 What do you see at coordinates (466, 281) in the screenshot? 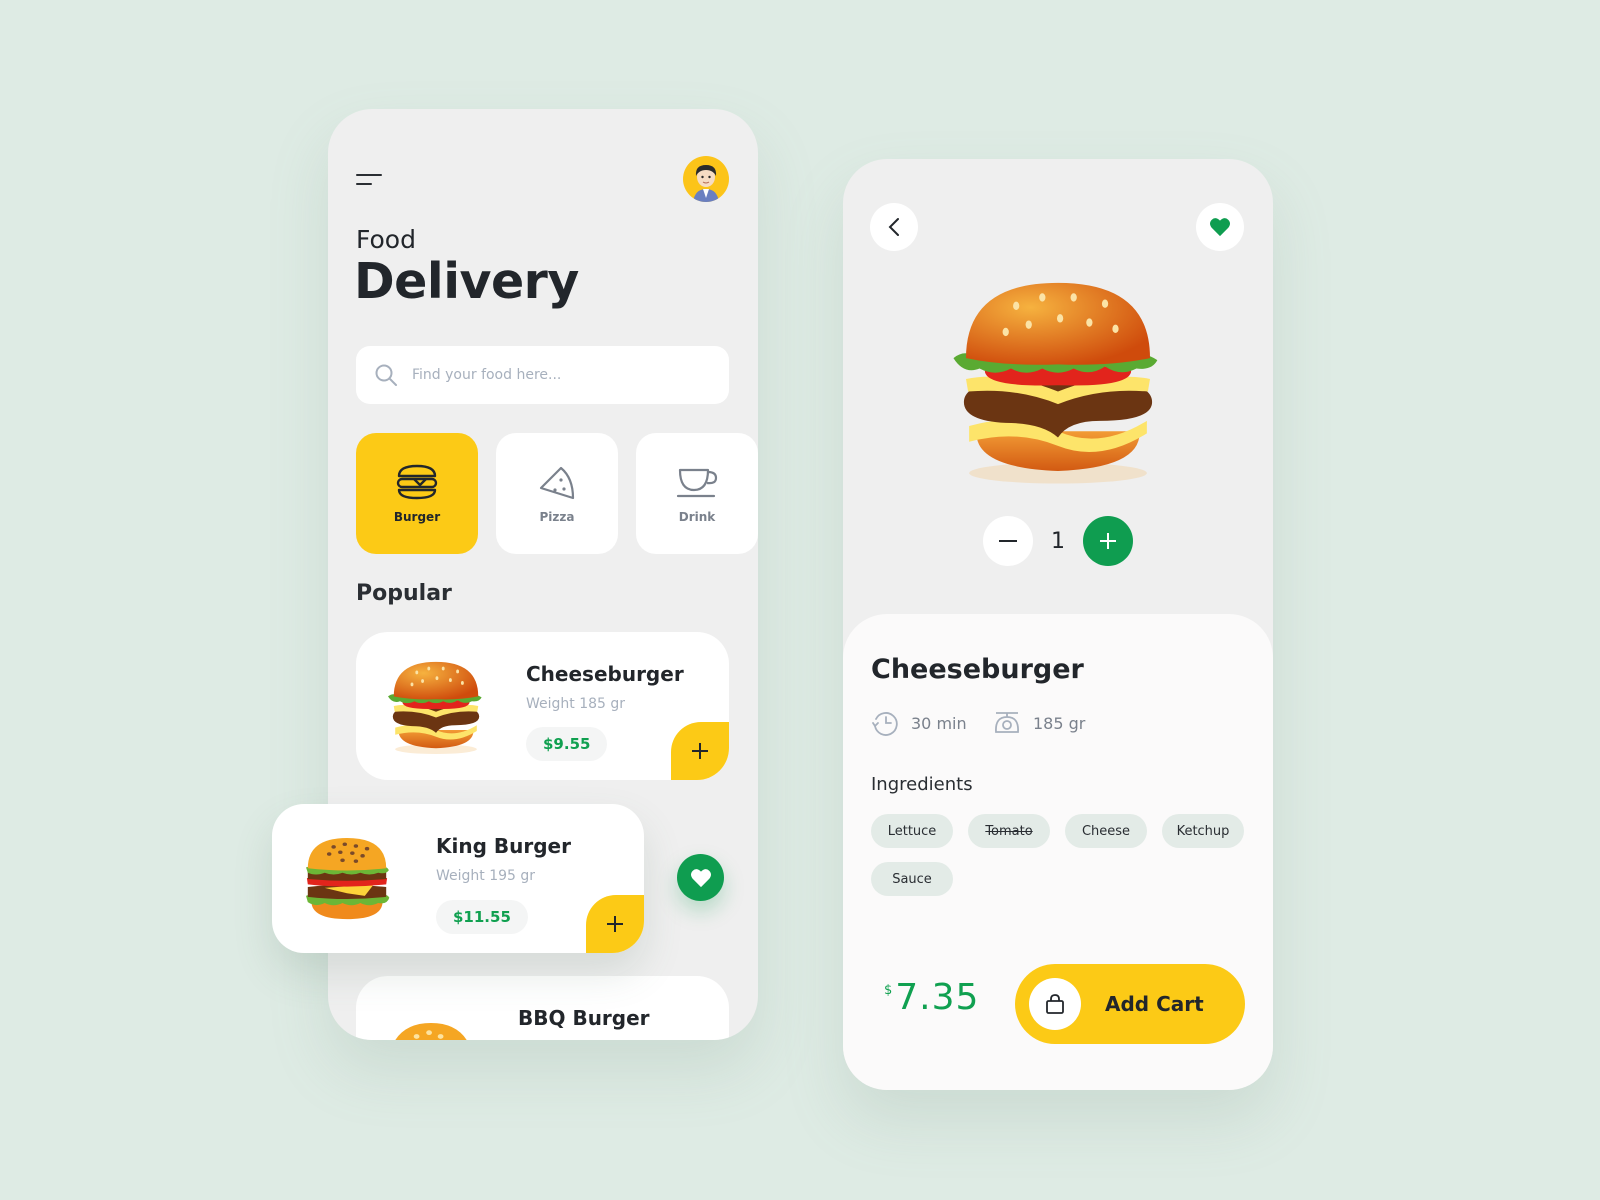
I see `title-delivery: Delivery` at bounding box center [466, 281].